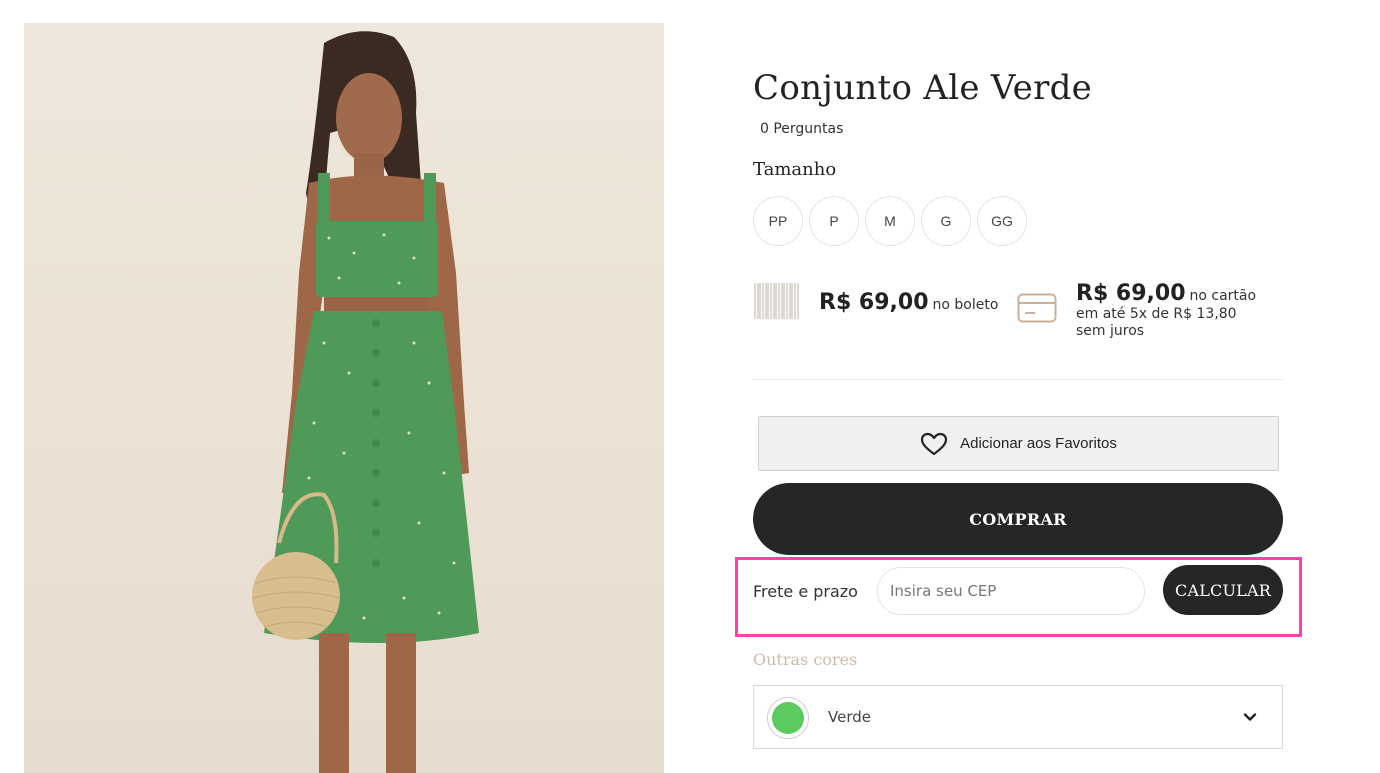 Image resolution: width=1380 pixels, height=773 pixels. I want to click on add-to-favorites-button: Adicionar aos Favoritos, so click(1018, 443).